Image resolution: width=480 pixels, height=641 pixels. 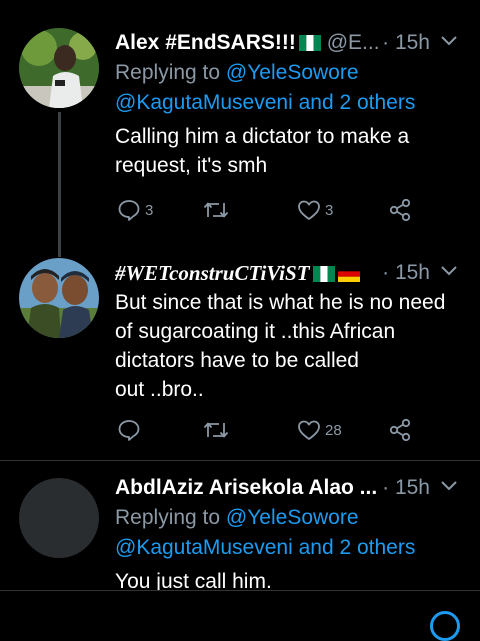 What do you see at coordinates (348, 271) in the screenshot?
I see `germany-flag-icon` at bounding box center [348, 271].